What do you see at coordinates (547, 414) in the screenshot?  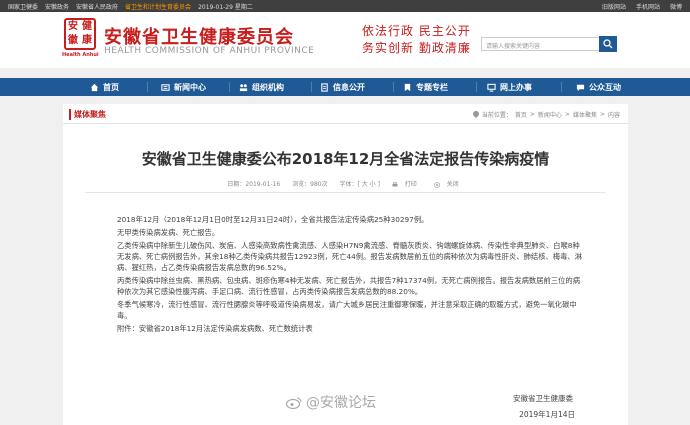 I see `signature-date: 2019年1月14日` at bounding box center [547, 414].